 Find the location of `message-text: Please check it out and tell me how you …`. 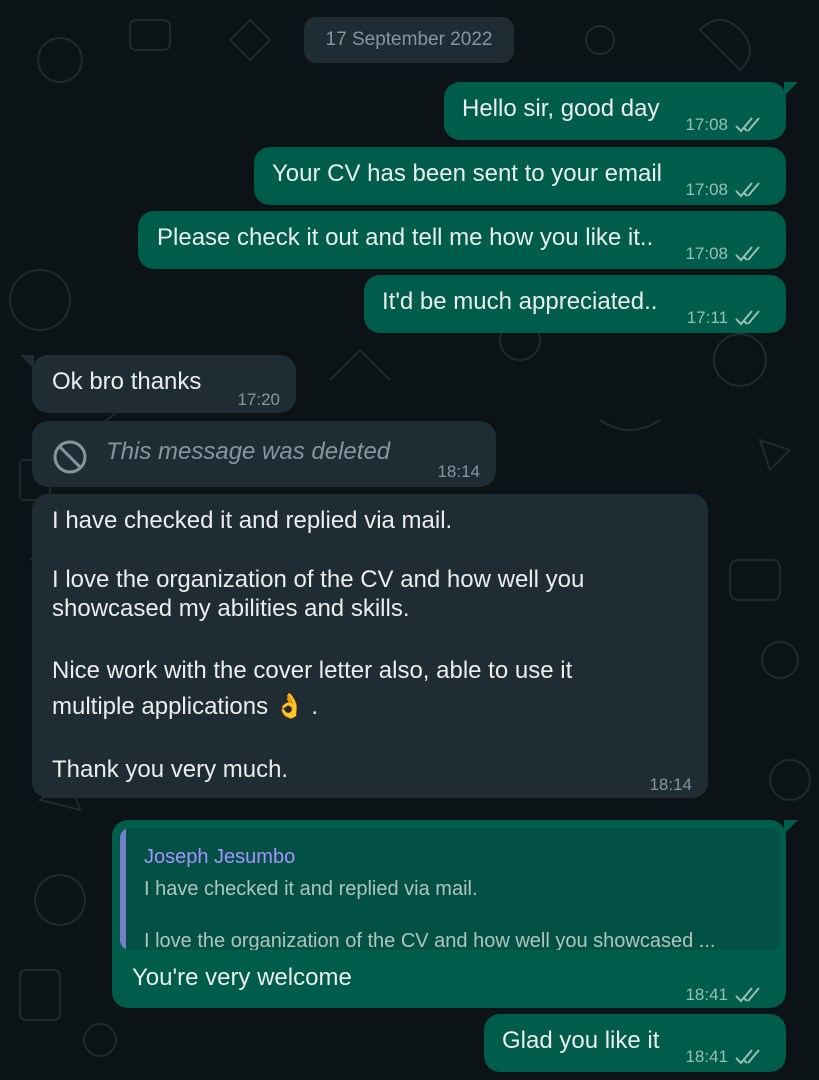

message-text: Please check it out and tell me how you … is located at coordinates (405, 237).